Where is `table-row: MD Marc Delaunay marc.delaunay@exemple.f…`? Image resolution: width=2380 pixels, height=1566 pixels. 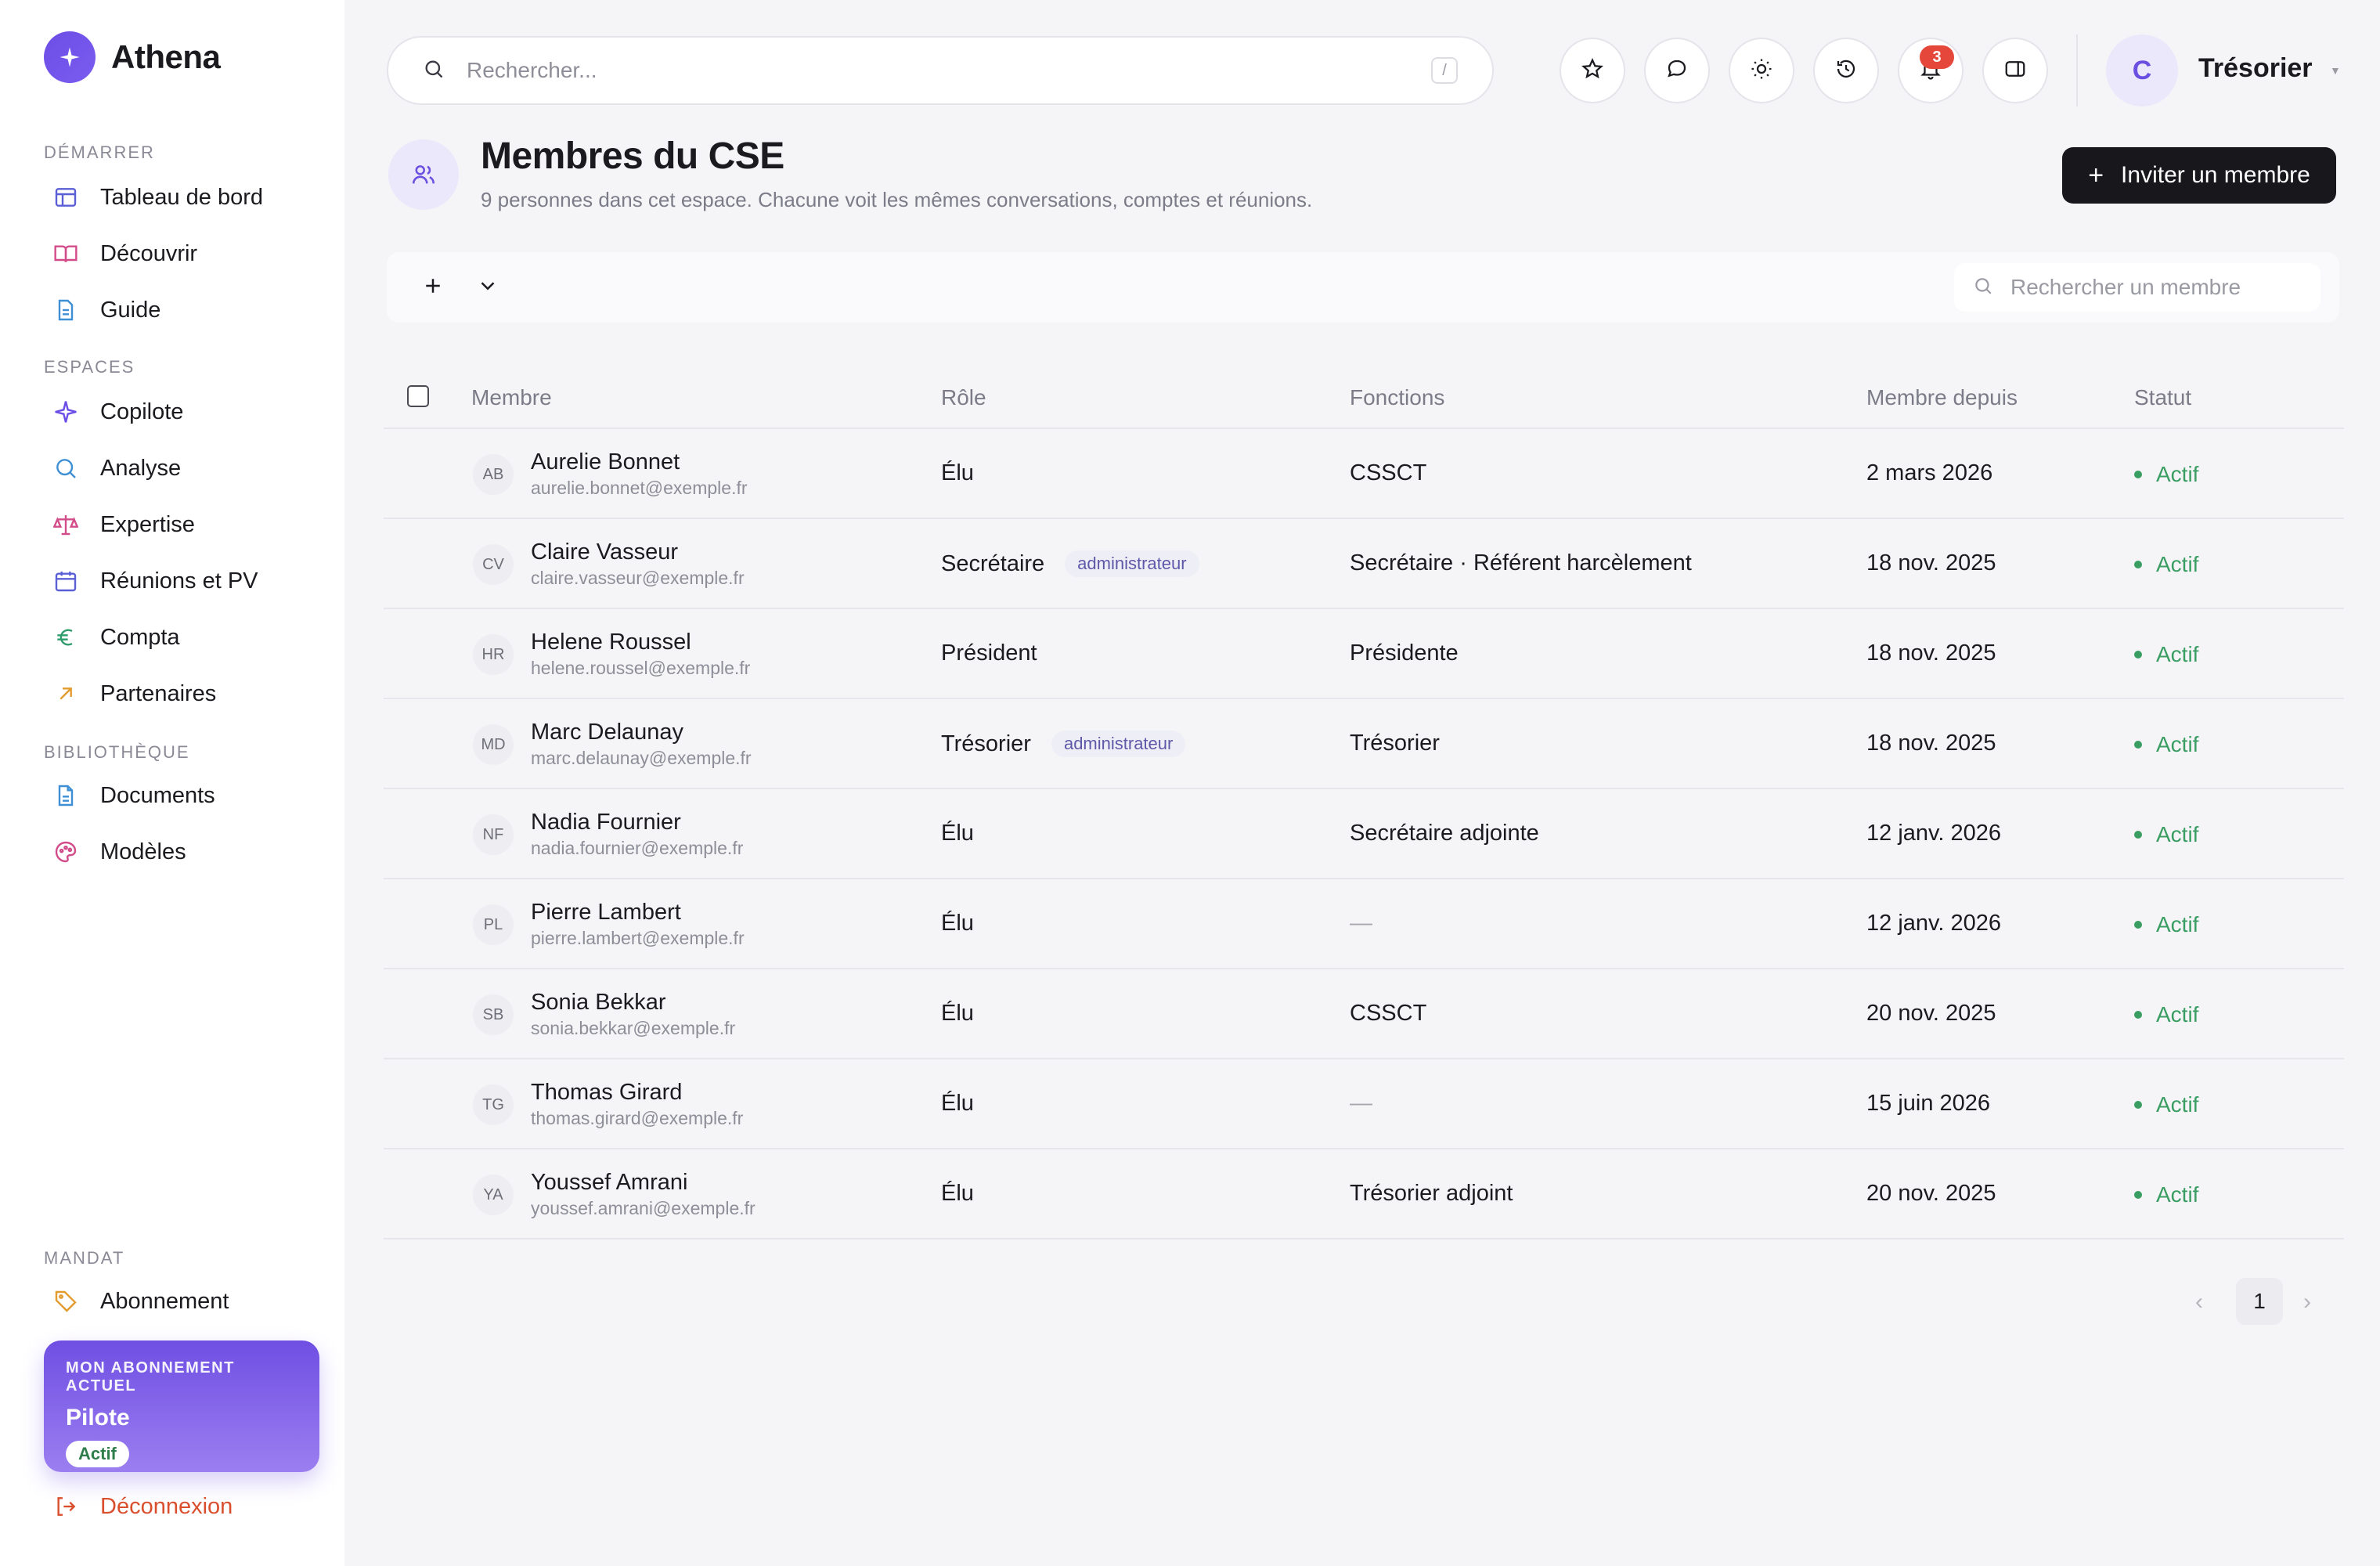
table-row: MD Marc Delaunay marc.delaunay@exemple.f… is located at coordinates (1364, 744).